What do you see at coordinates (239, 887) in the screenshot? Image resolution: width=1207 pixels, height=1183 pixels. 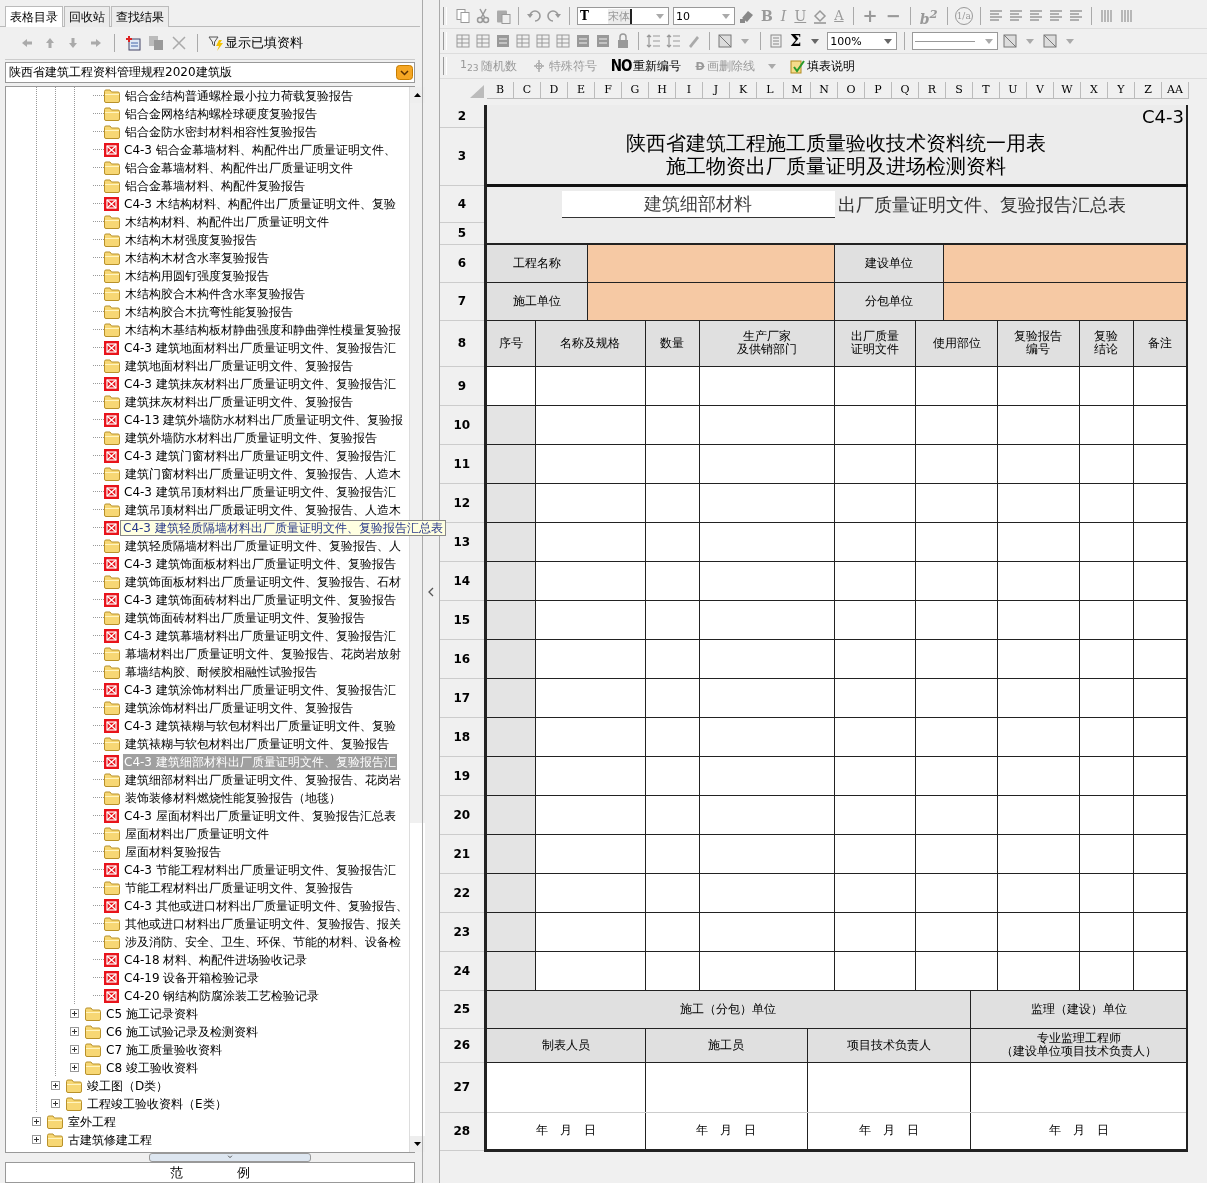 I see `tree-item: 节能工程材料出厂质量证明文件、复验报告` at bounding box center [239, 887].